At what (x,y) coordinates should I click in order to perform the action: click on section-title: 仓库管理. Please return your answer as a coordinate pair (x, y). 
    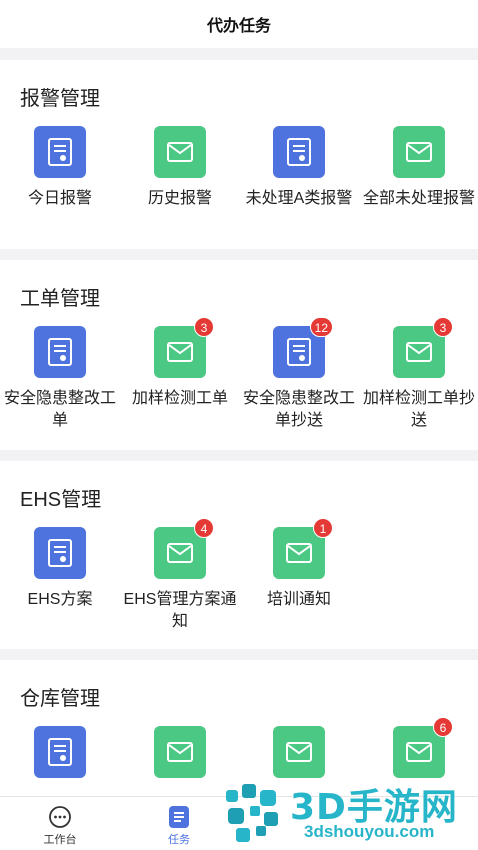
    Looking at the image, I should click on (60, 699).